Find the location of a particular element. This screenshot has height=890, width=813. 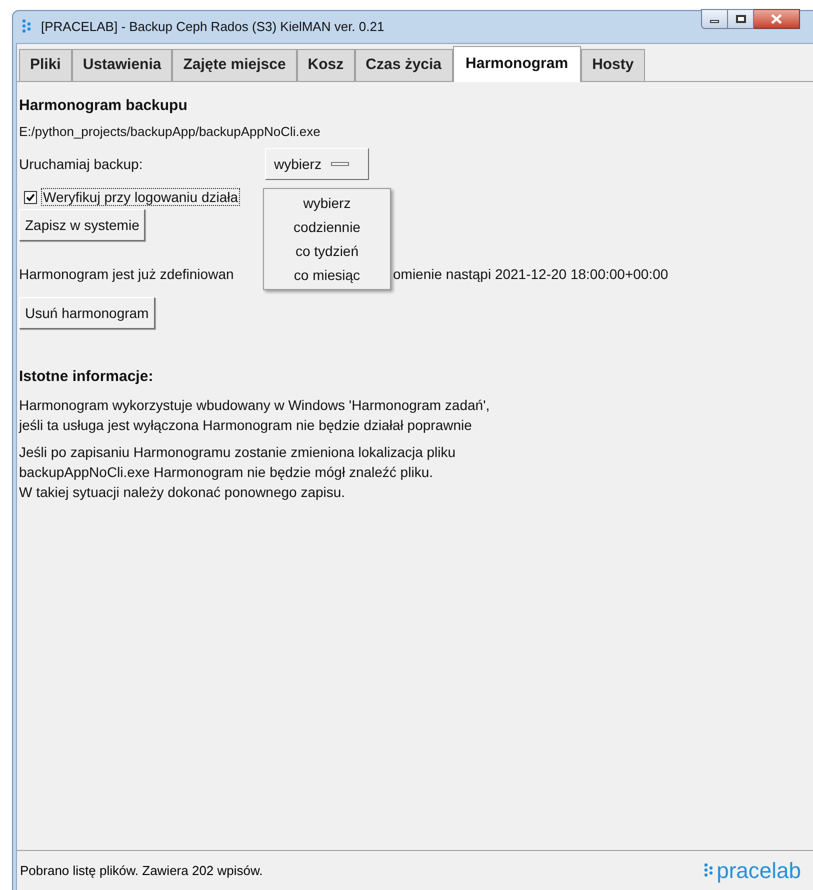

tab: Harmonogram is located at coordinates (517, 64).